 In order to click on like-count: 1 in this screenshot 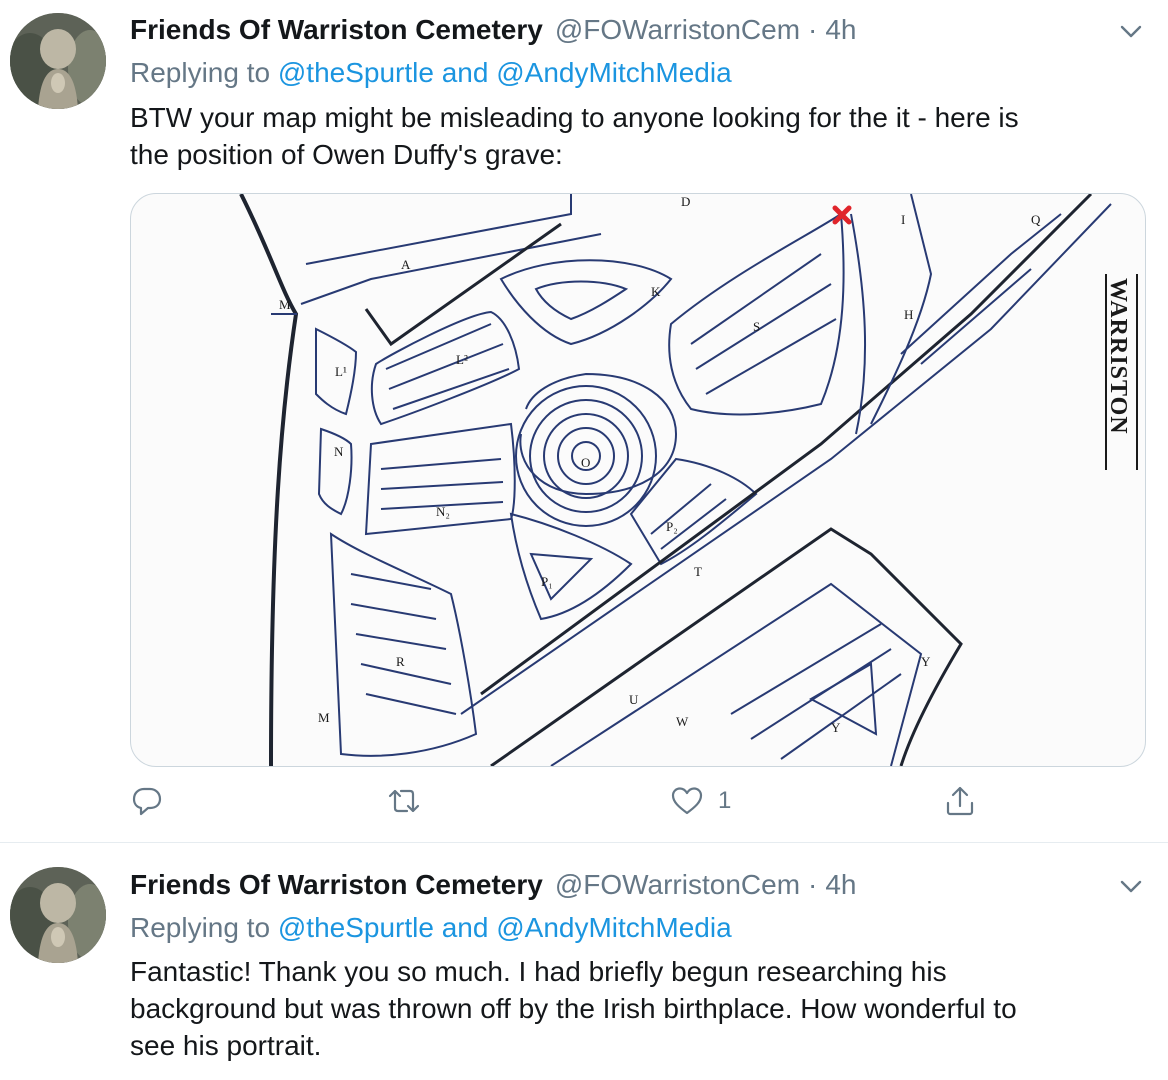, I will do `click(725, 800)`.